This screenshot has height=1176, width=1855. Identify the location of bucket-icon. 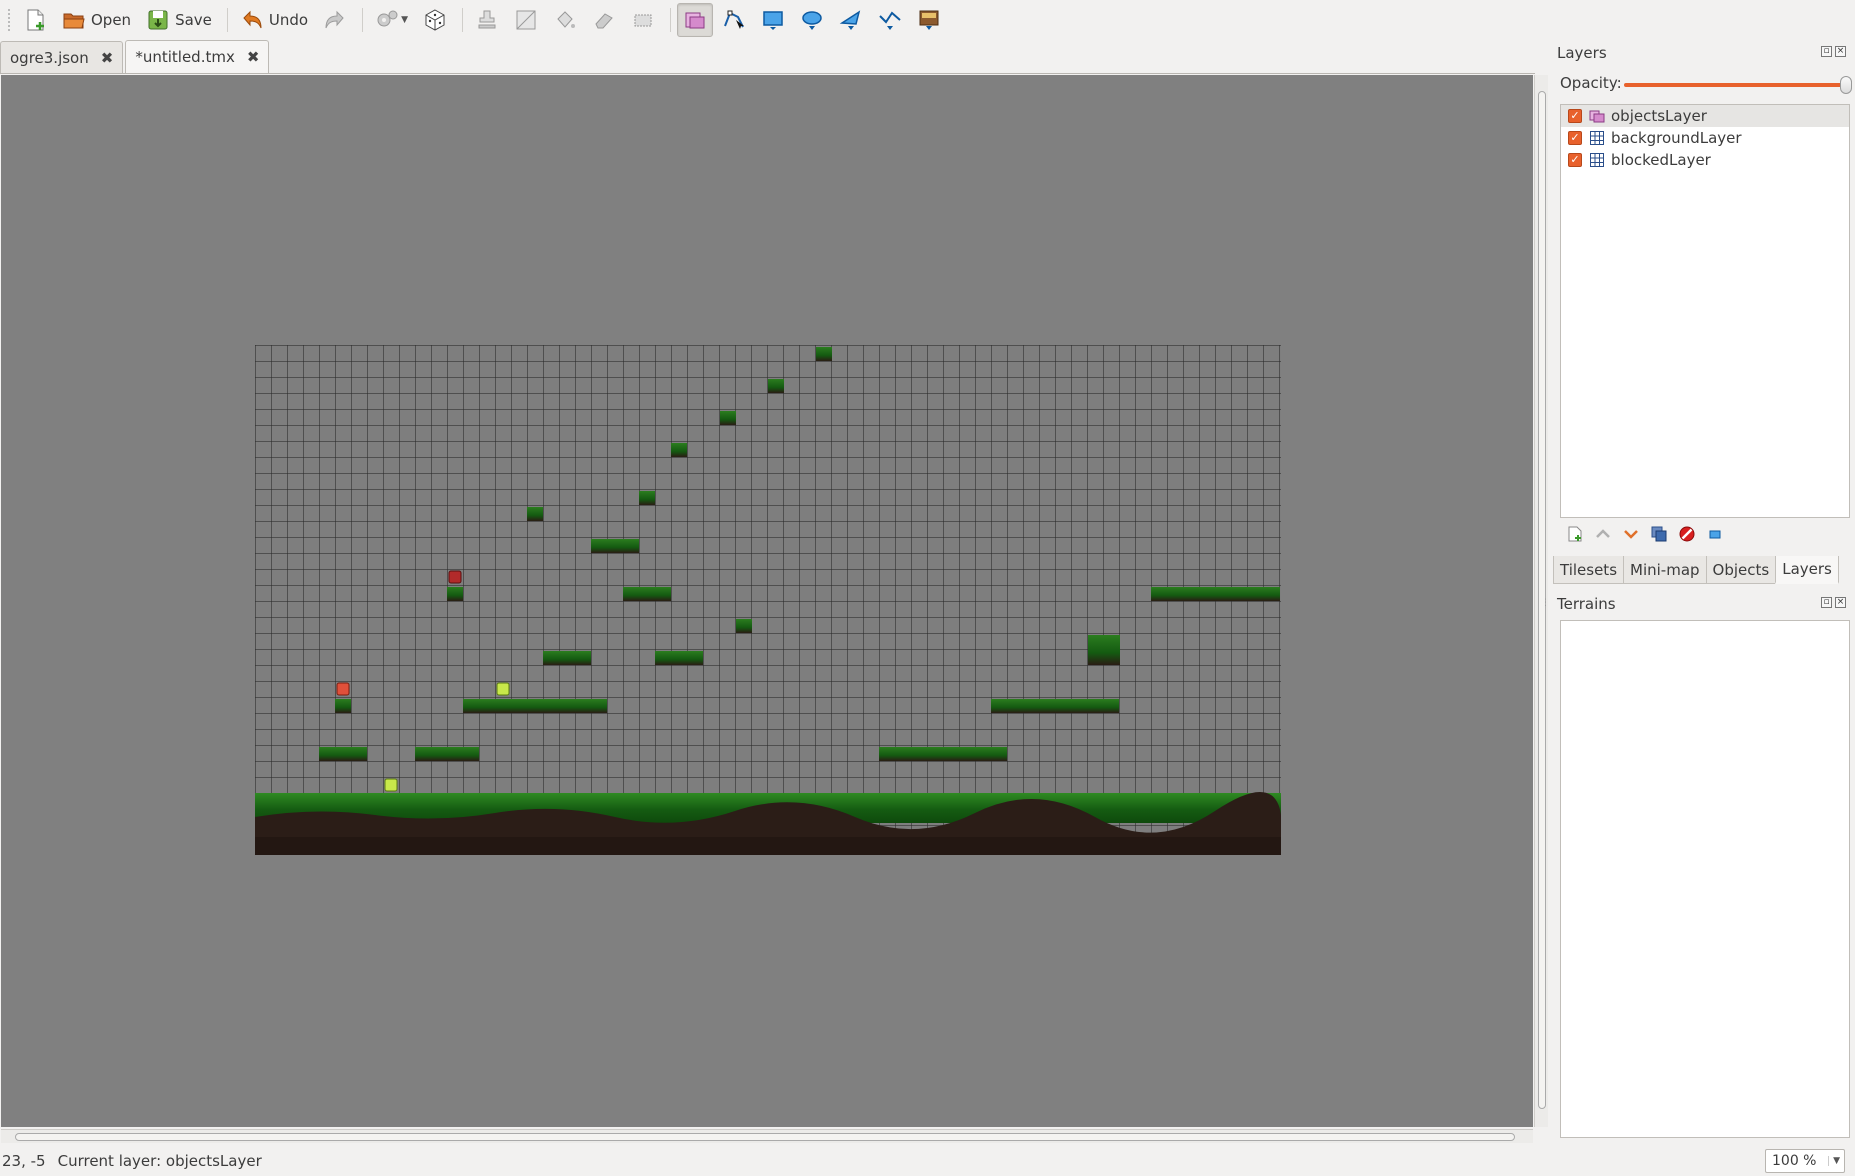
(566, 19).